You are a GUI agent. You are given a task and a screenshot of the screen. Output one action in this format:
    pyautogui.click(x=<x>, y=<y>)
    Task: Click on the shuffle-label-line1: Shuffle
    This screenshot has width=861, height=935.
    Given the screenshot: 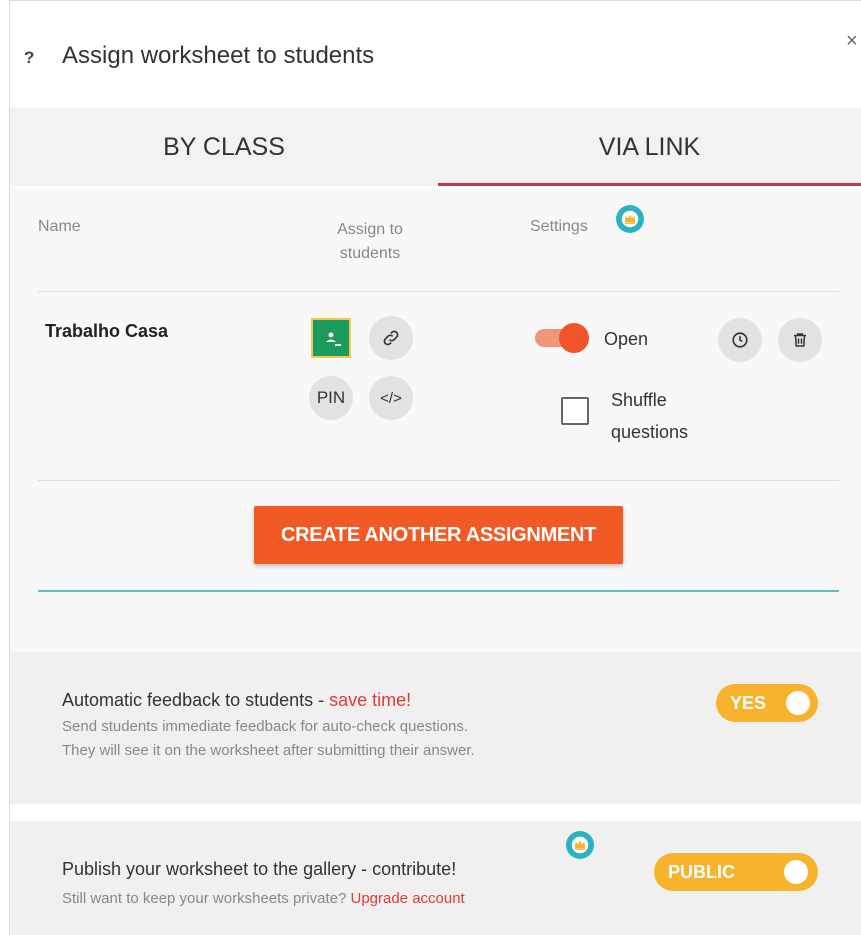 What is the action you would take?
    pyautogui.click(x=639, y=400)
    